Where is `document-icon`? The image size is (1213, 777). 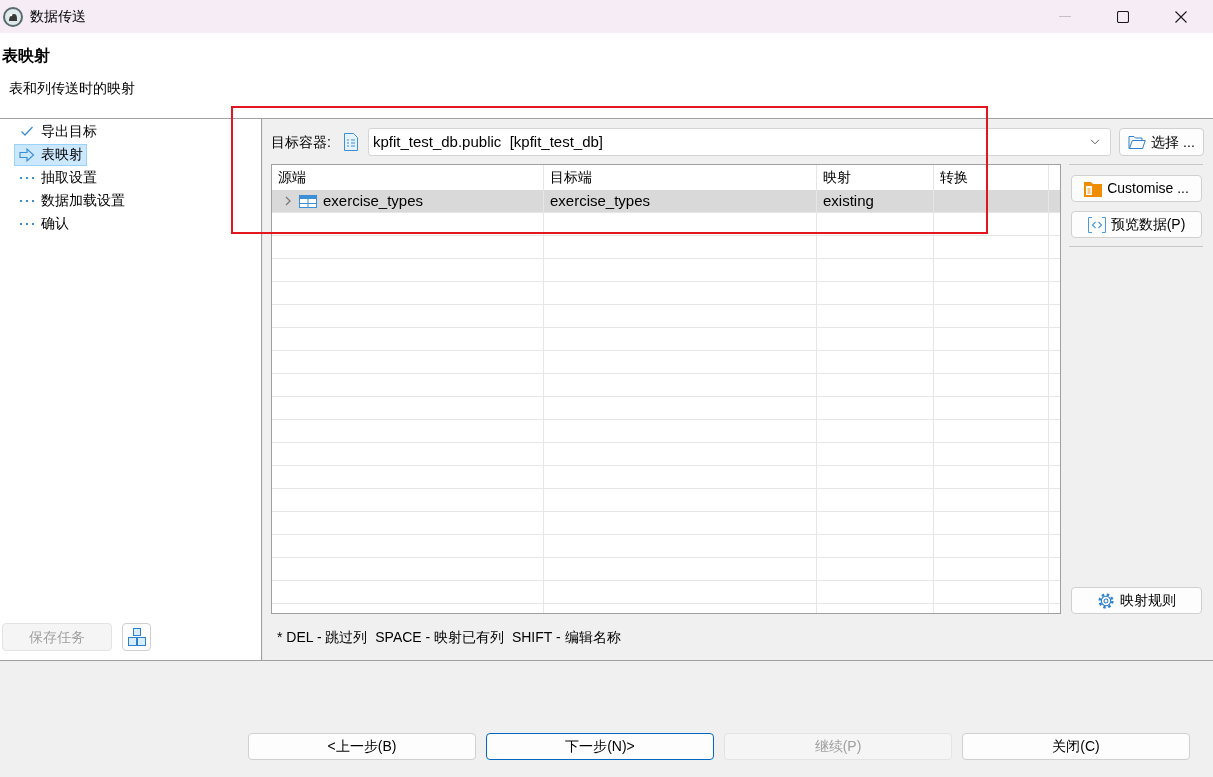 document-icon is located at coordinates (350, 142).